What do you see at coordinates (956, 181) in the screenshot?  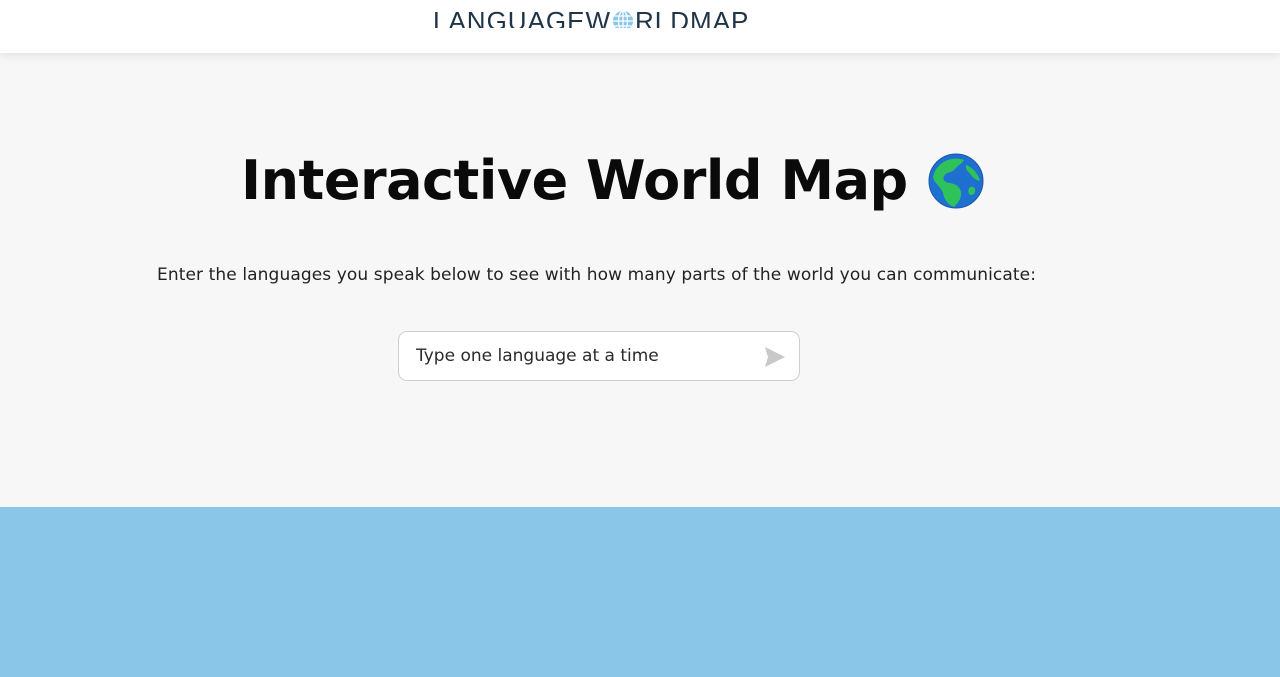 I see `earth-africa-icon` at bounding box center [956, 181].